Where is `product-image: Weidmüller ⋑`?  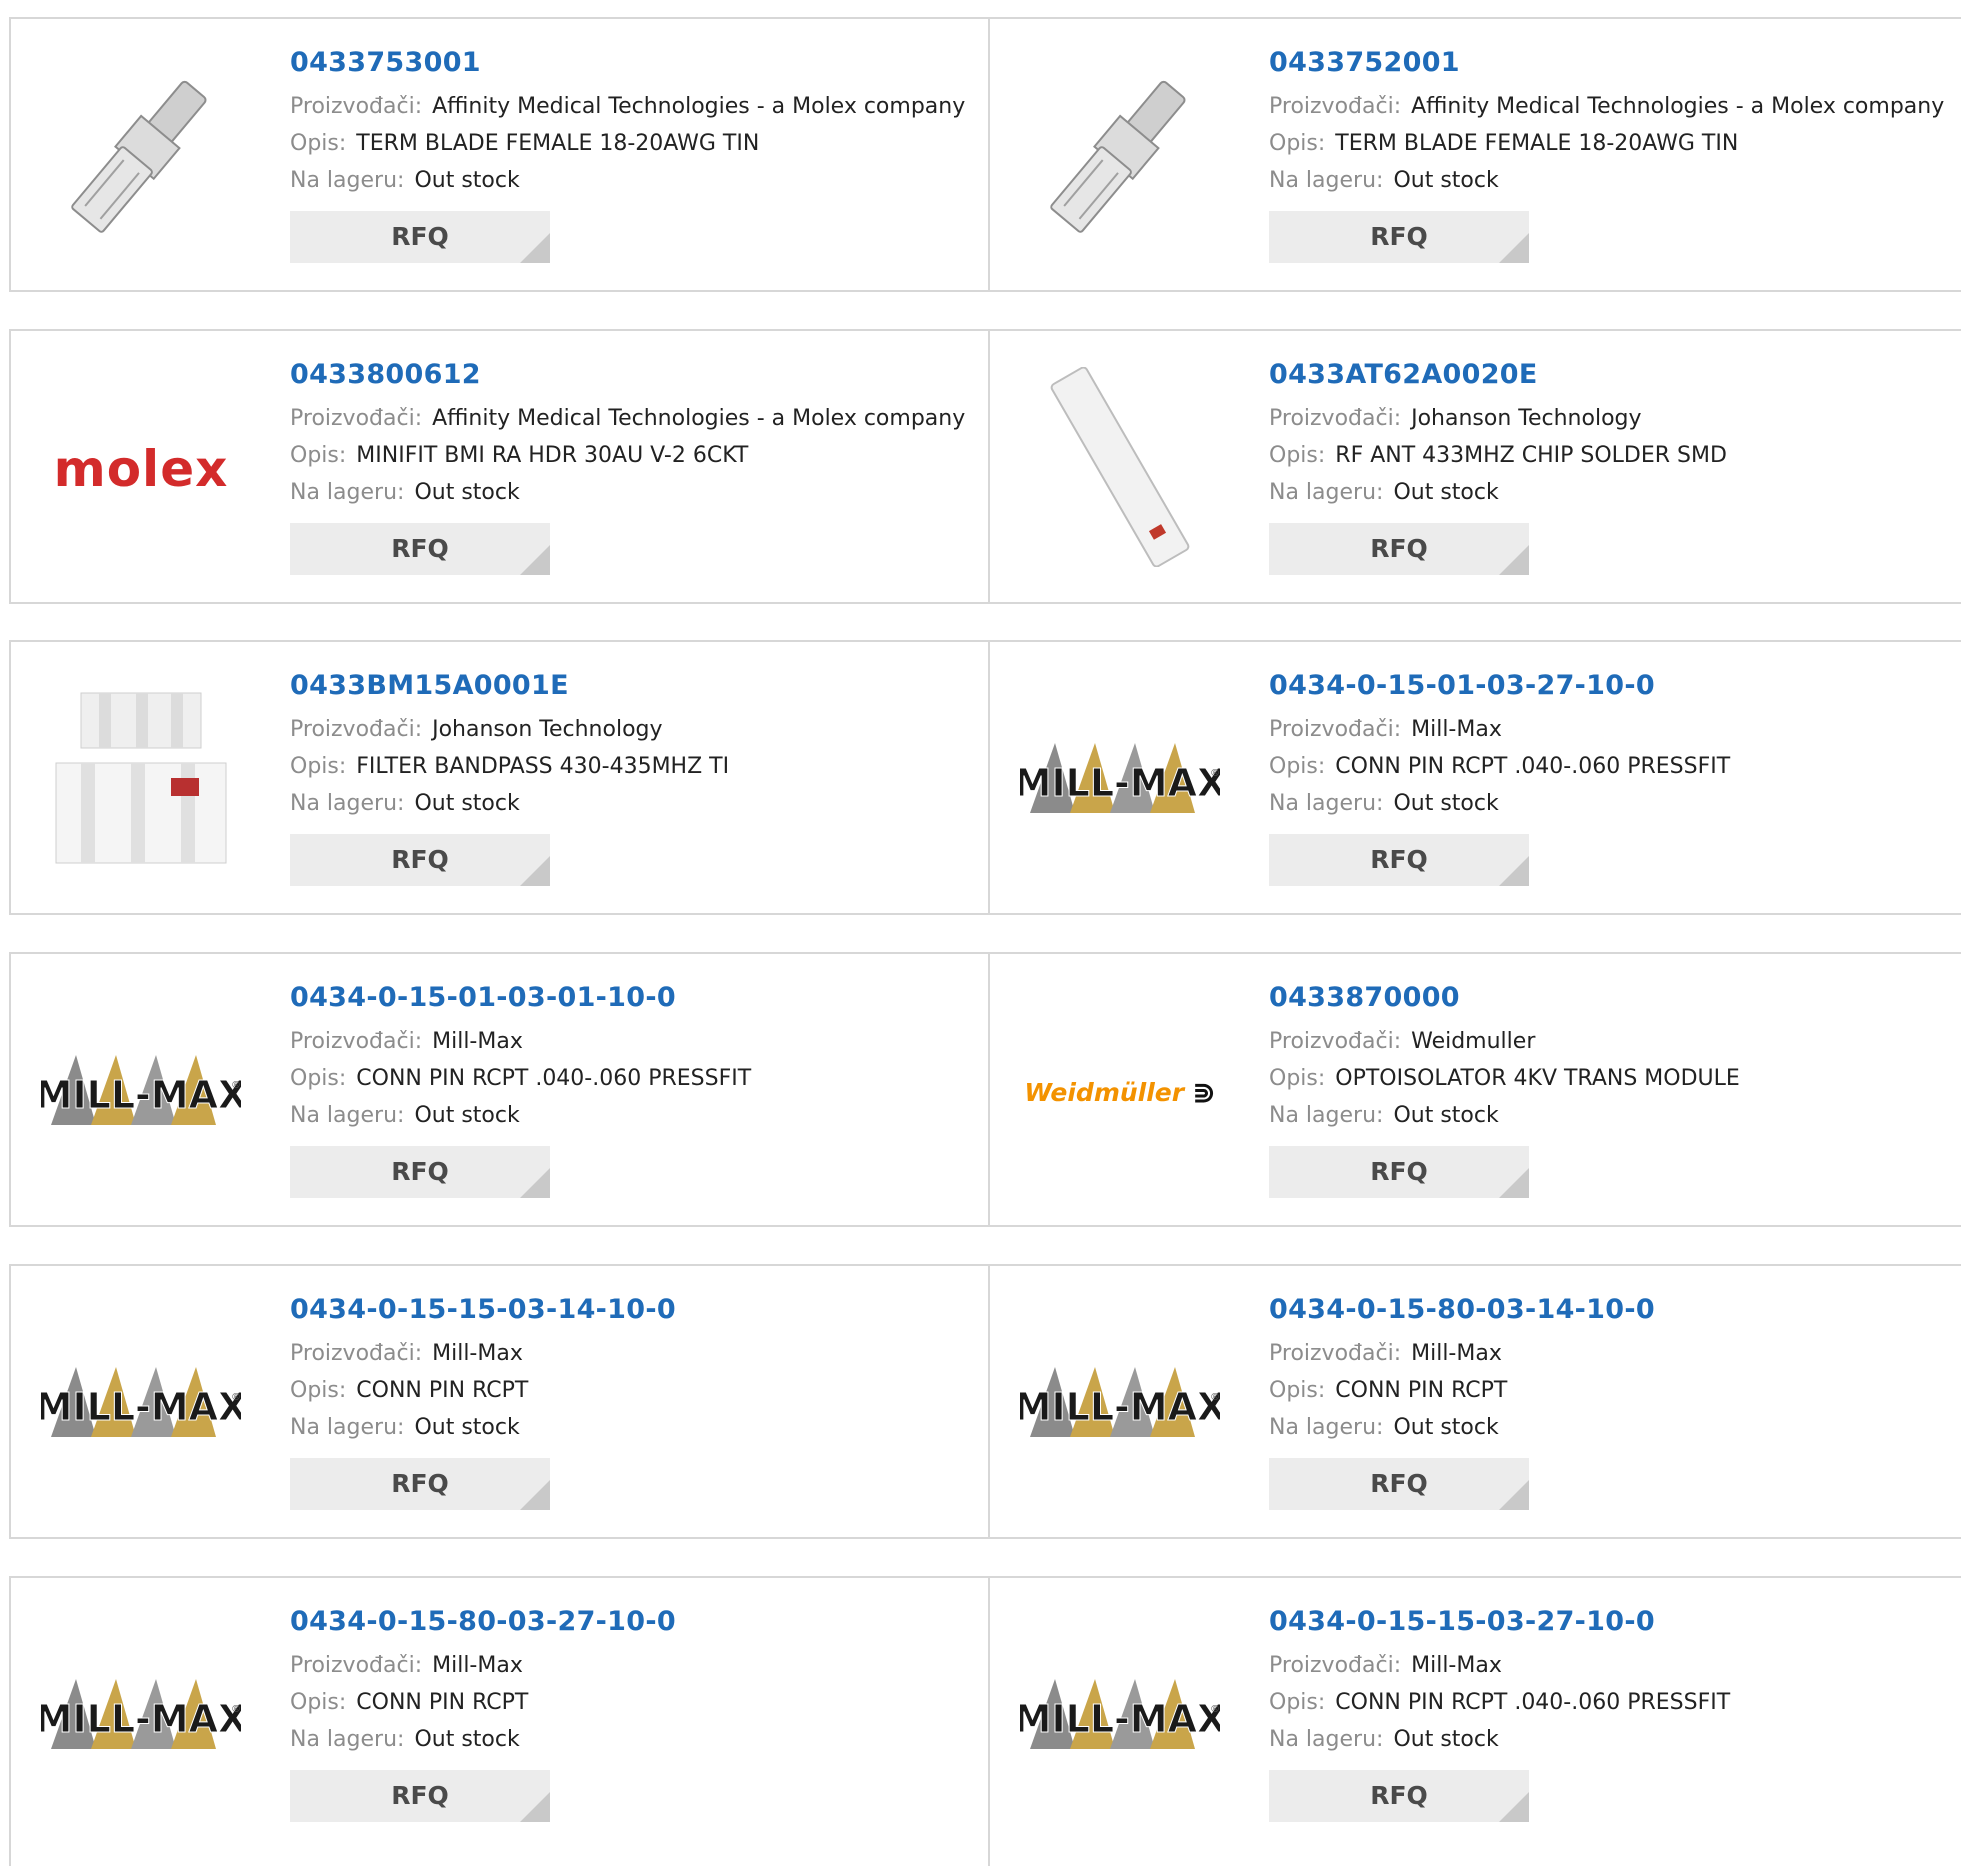 product-image: Weidmüller ⋑ is located at coordinates (1120, 1092).